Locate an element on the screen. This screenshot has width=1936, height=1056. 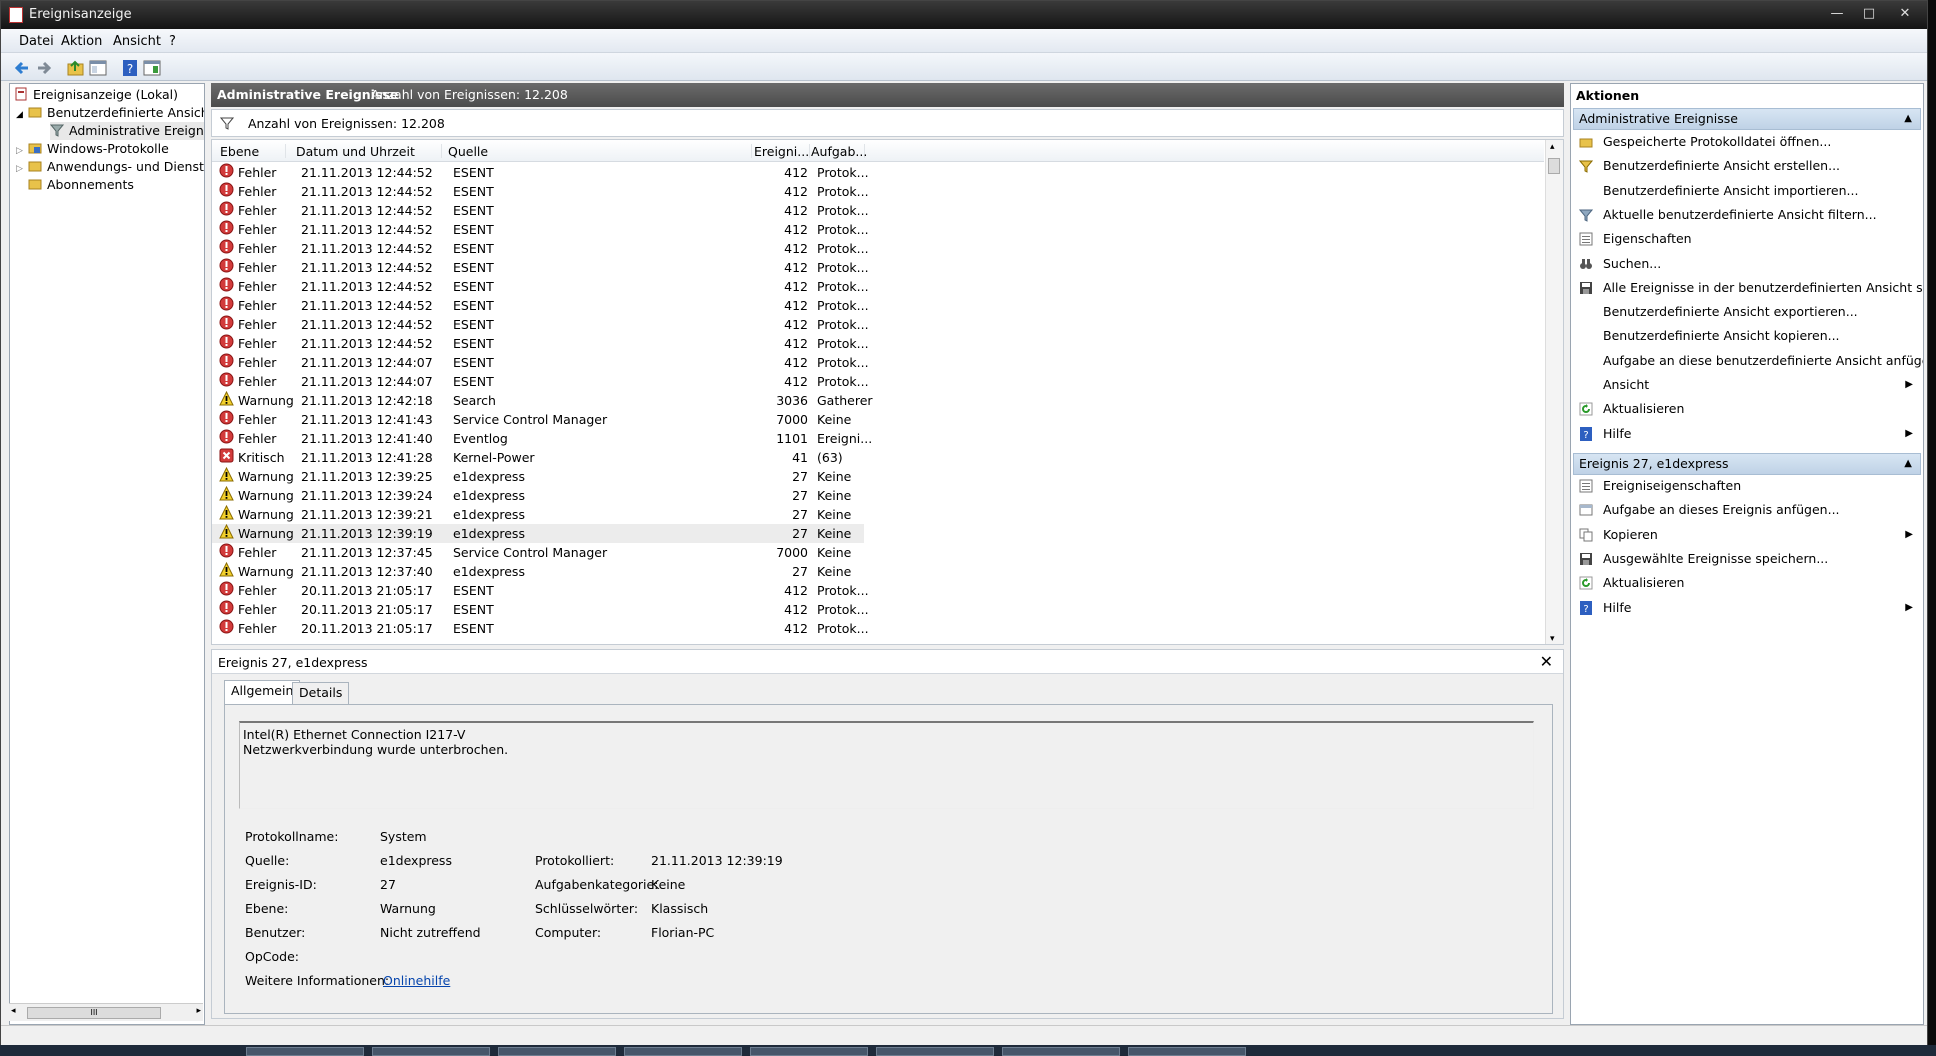
menu-aktion: Aktion is located at coordinates (81, 41).